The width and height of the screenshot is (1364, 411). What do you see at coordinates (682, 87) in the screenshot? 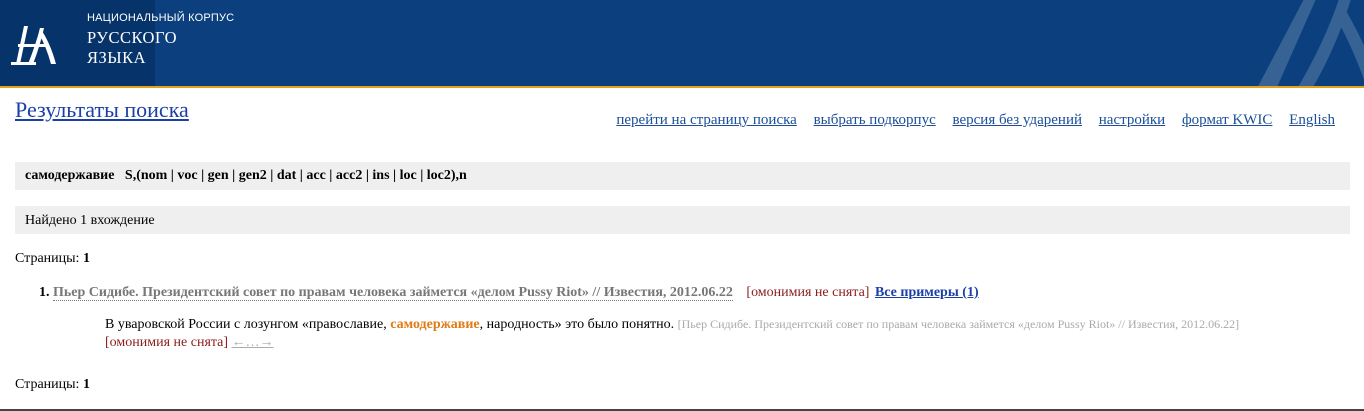
I see `header-accent-stripe` at bounding box center [682, 87].